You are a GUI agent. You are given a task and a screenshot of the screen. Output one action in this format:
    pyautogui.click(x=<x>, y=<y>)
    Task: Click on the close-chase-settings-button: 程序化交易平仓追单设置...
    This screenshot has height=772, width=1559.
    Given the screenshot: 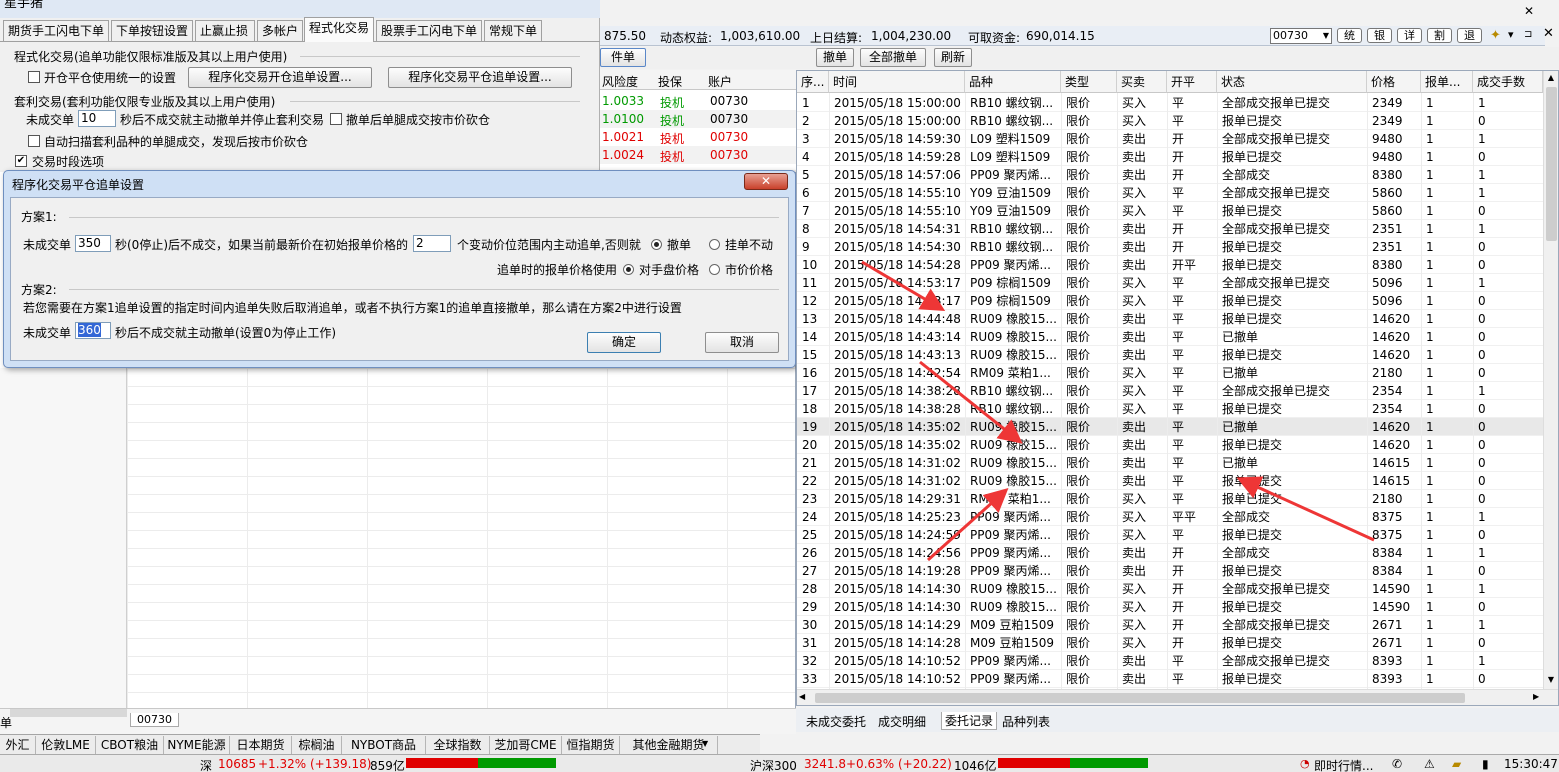 What is the action you would take?
    pyautogui.click(x=480, y=77)
    